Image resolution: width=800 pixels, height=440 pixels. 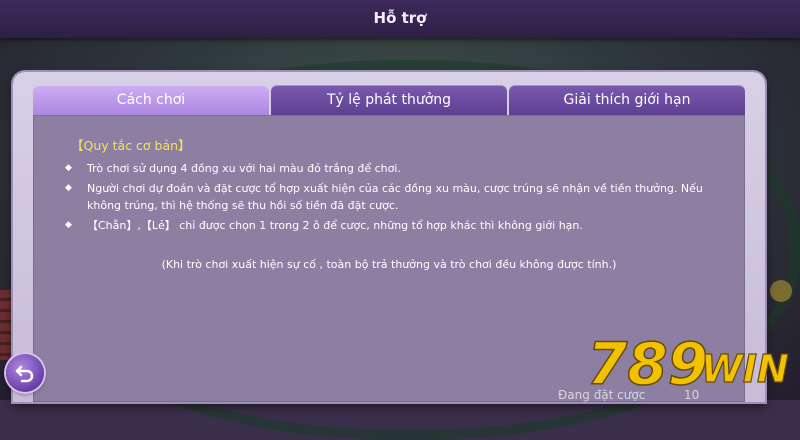 I want to click on tab-payout-rates: Tỷ lệ phát thưởng, so click(x=389, y=100).